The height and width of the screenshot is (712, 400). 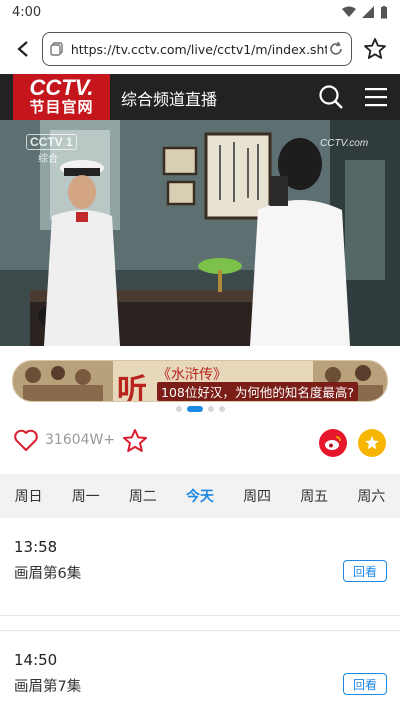 I want to click on collect-button, so click(x=372, y=443).